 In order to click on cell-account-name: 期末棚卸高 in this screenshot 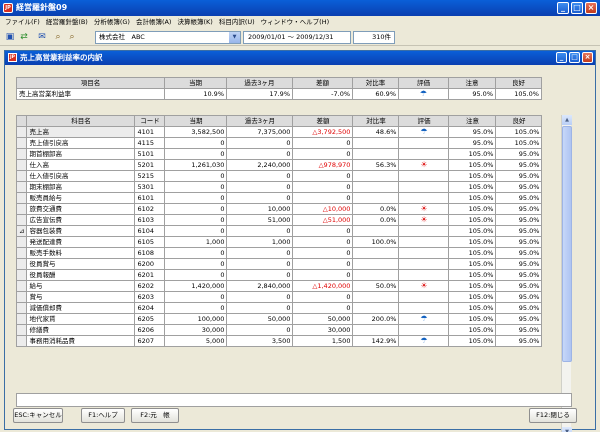, I will do `click(81, 187)`.